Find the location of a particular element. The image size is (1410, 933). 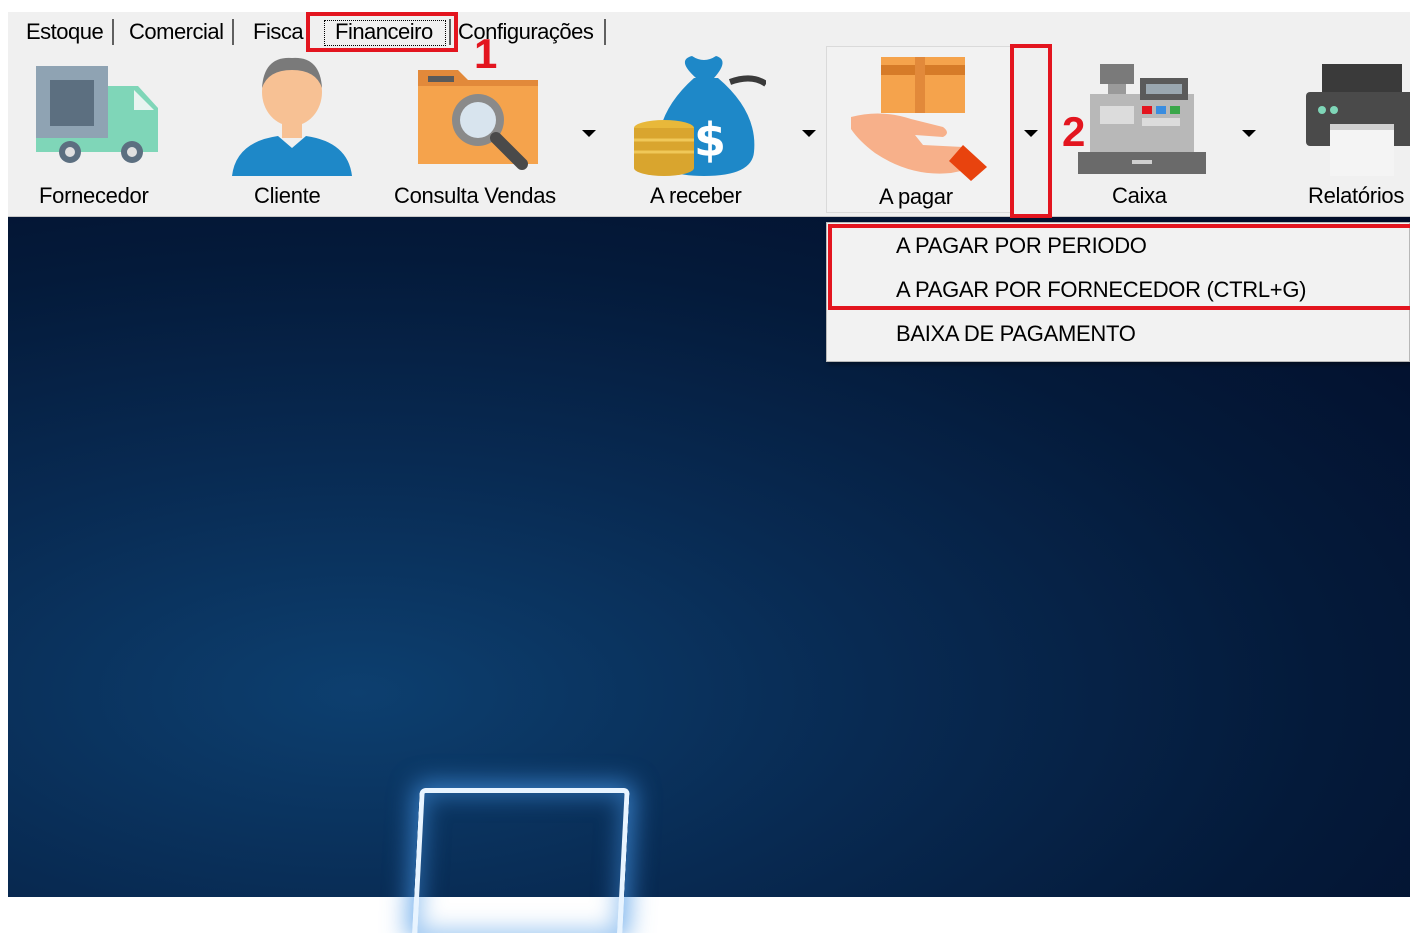

annotation-step-2: 2 is located at coordinates (1074, 131).